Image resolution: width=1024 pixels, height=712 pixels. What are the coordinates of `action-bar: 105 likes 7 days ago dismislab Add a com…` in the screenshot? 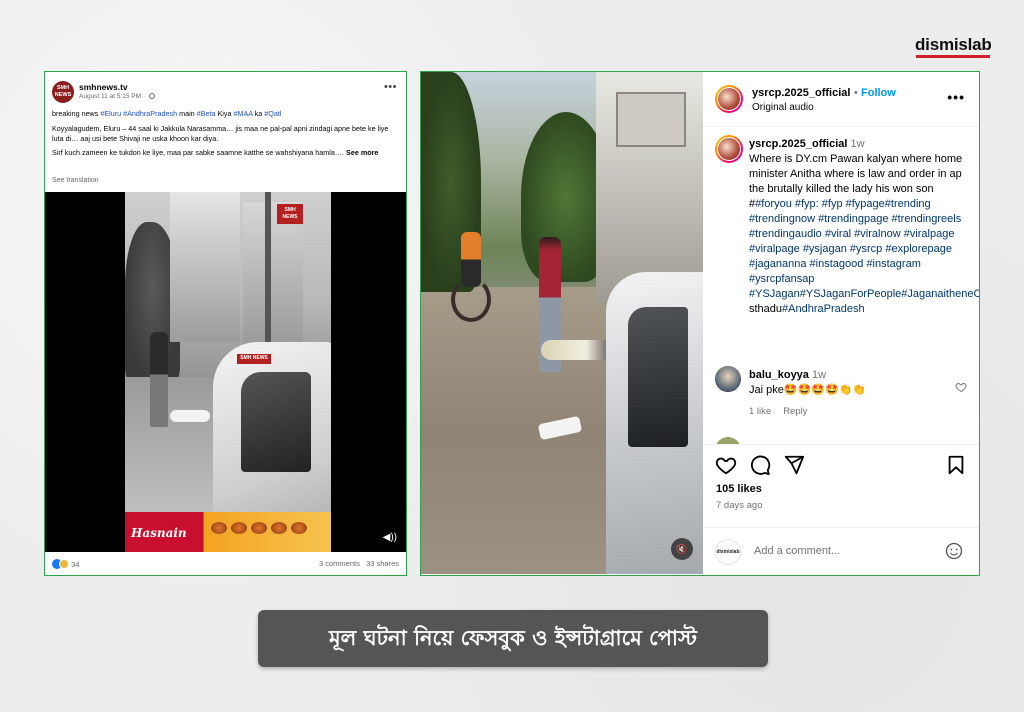 It's located at (841, 509).